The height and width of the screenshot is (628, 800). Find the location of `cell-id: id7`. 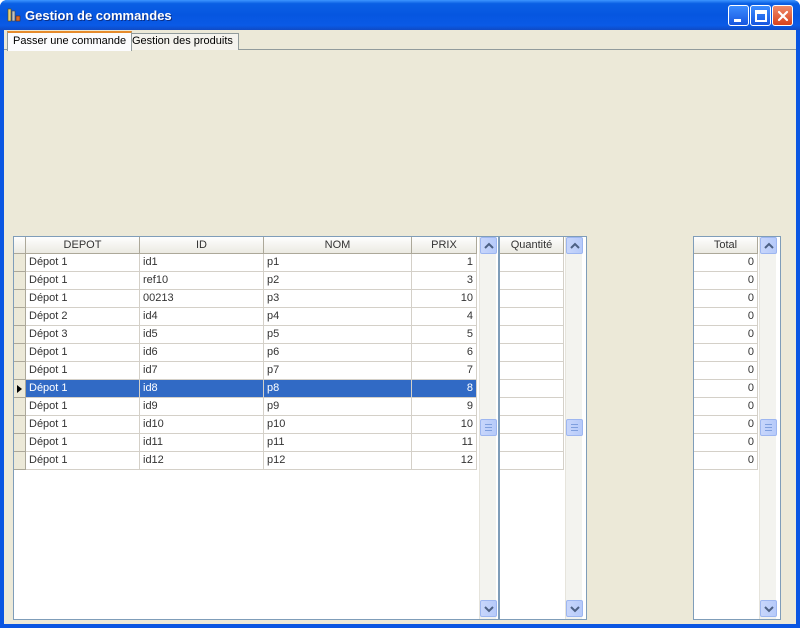

cell-id: id7 is located at coordinates (202, 371).